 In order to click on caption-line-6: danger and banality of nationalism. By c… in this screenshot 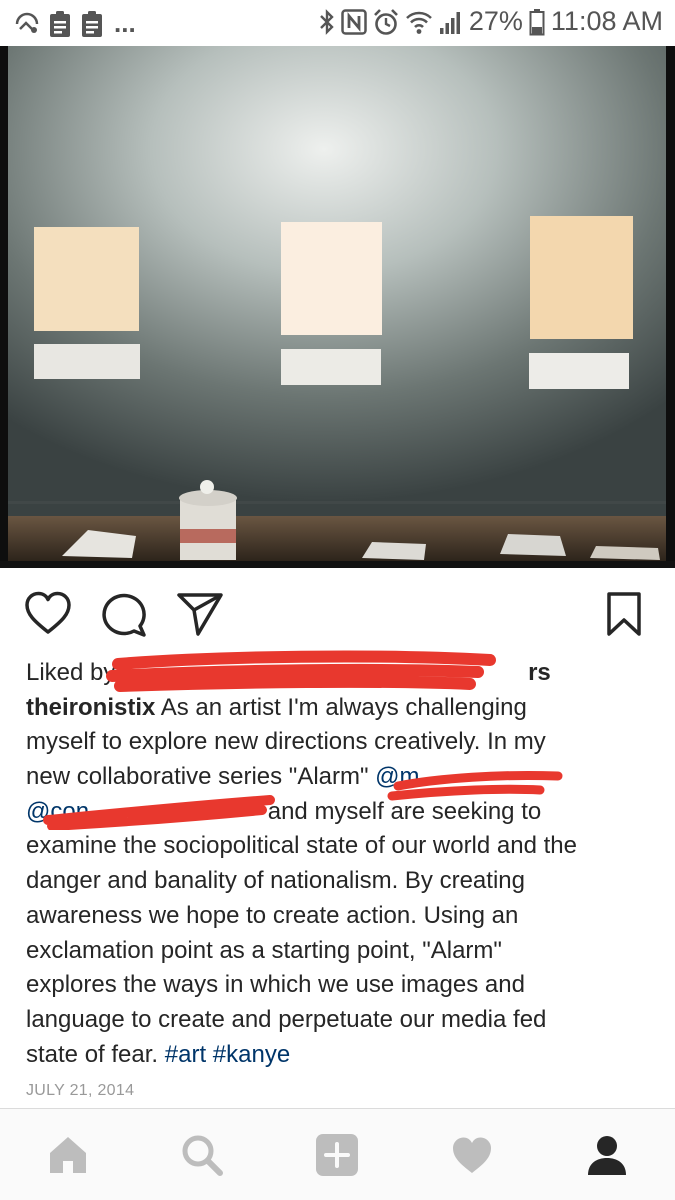, I will do `click(275, 881)`.